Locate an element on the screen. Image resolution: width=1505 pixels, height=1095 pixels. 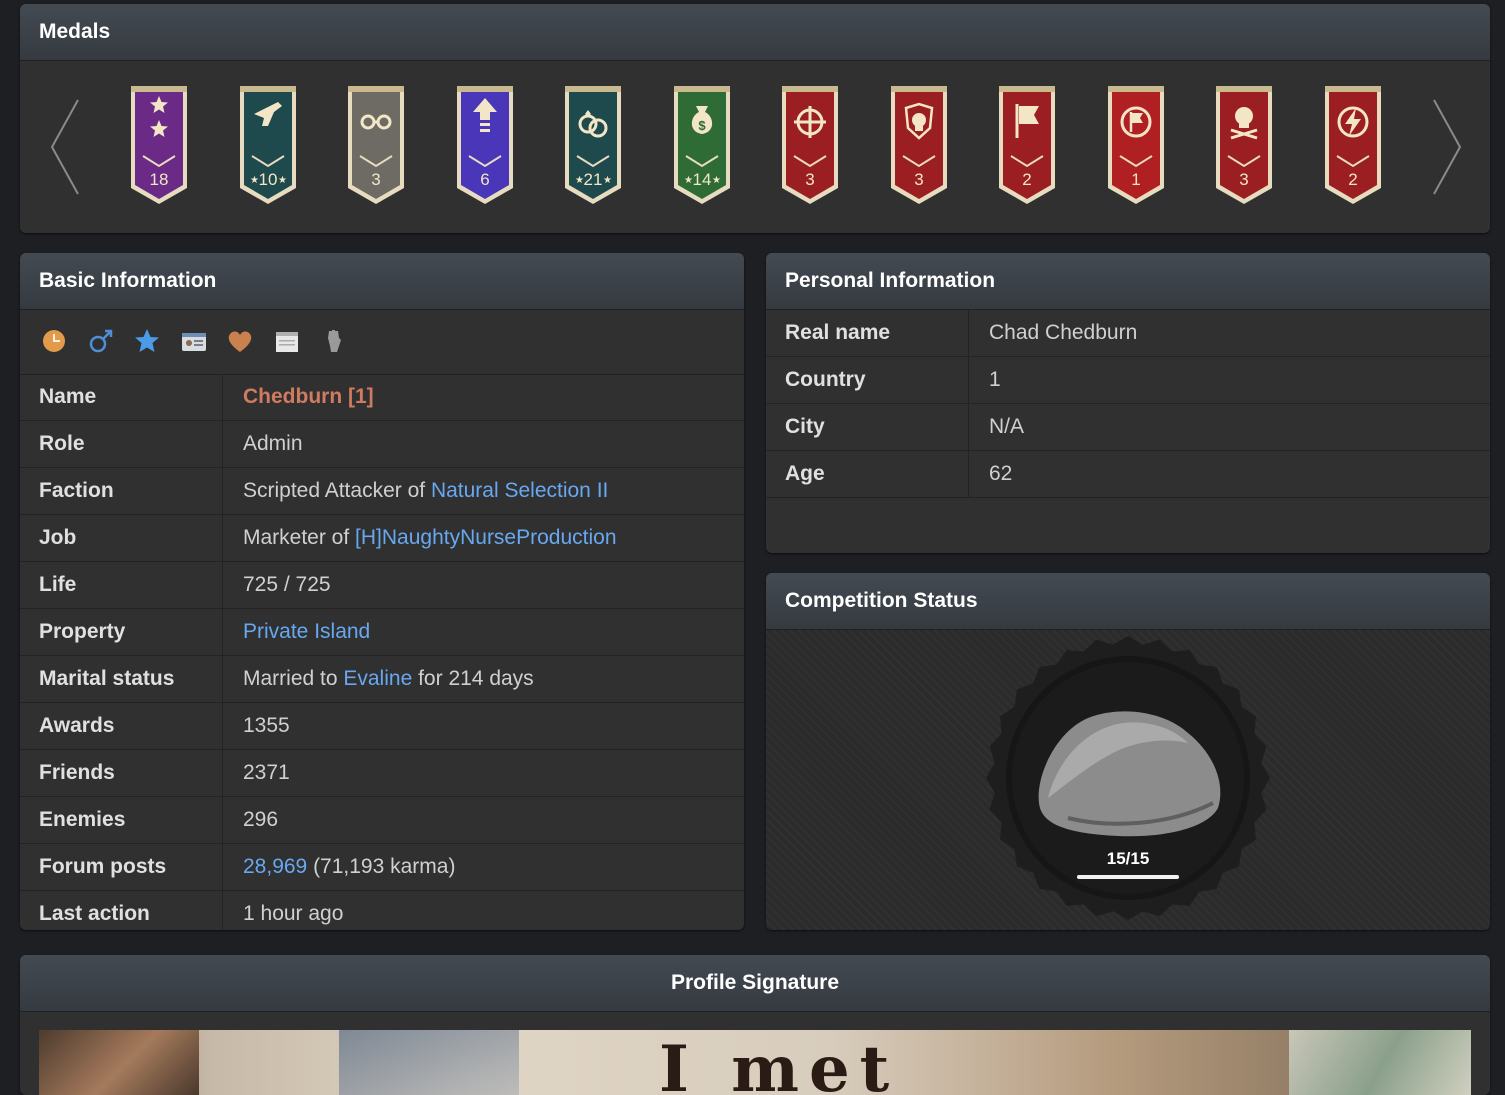
medal-money-bag: $ ★ ★ 14 is located at coordinates (702, 145).